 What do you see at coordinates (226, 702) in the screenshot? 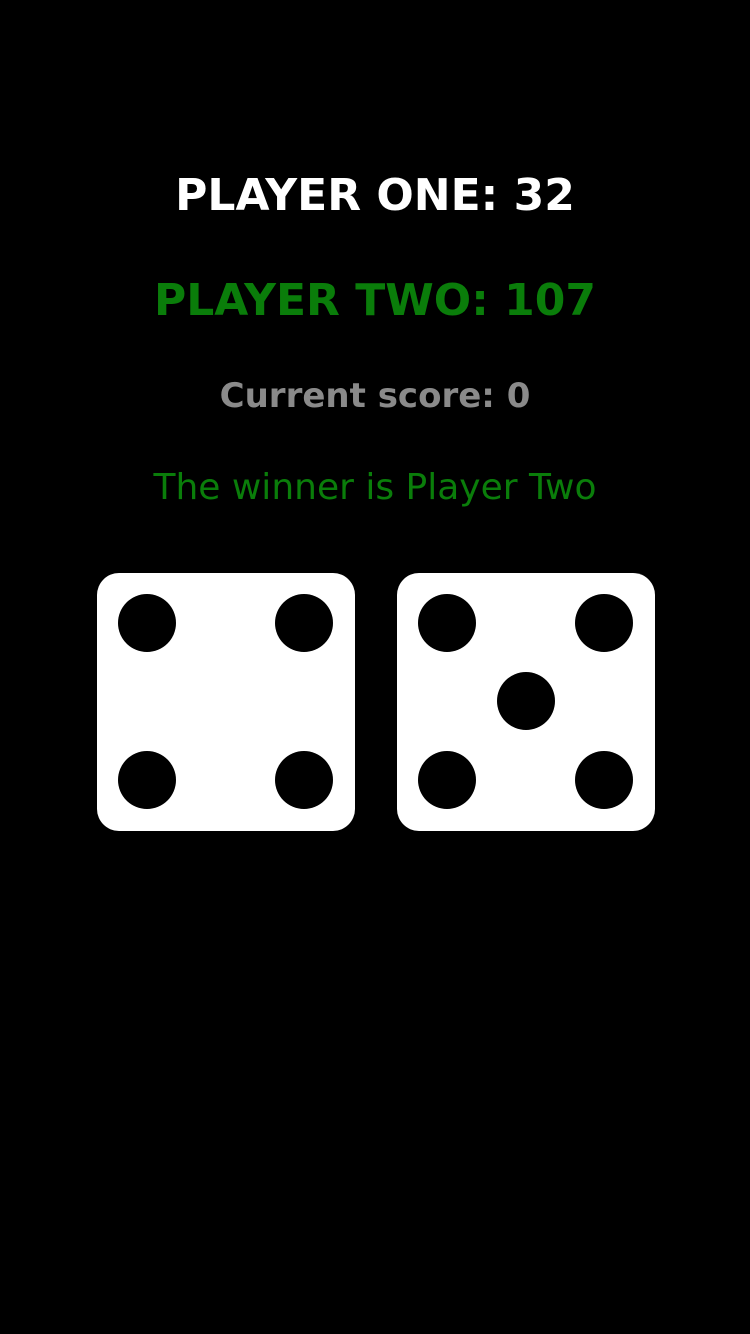
I see `die-one` at bounding box center [226, 702].